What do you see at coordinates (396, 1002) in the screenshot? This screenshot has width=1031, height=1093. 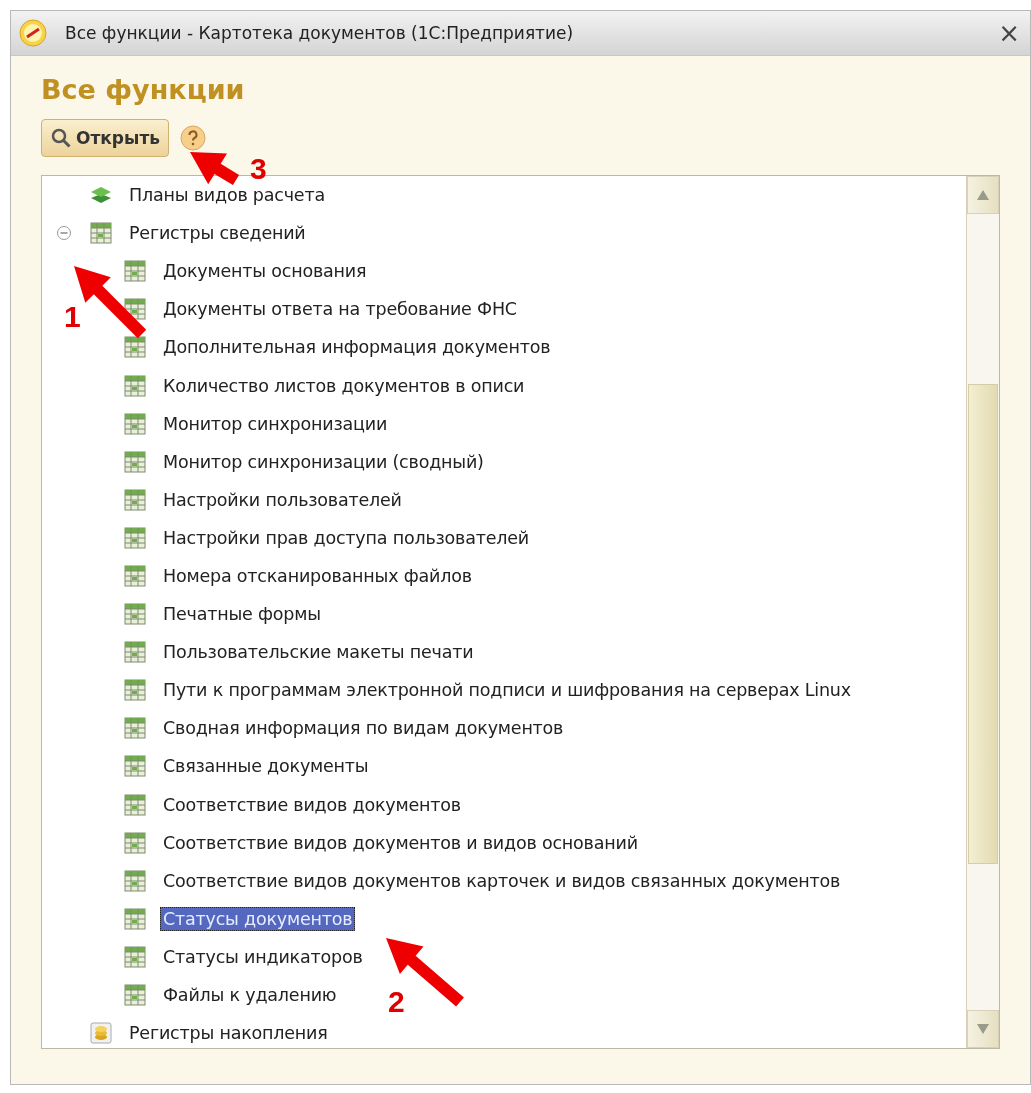 I see `step-number: 2` at bounding box center [396, 1002].